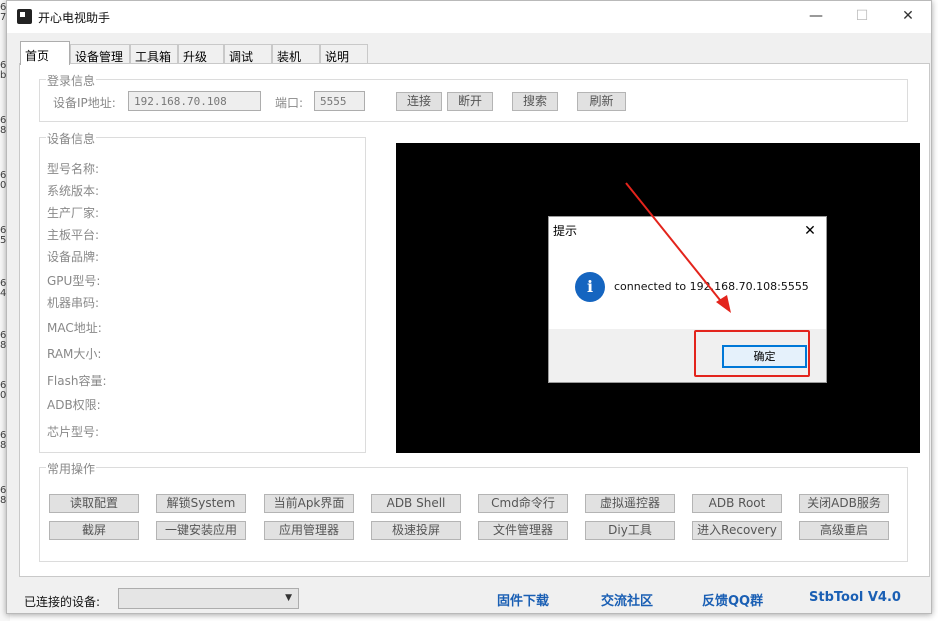 Image resolution: width=938 pixels, height=621 pixels. What do you see at coordinates (71, 468) in the screenshot?
I see `ops-group-title: 常用操作` at bounding box center [71, 468].